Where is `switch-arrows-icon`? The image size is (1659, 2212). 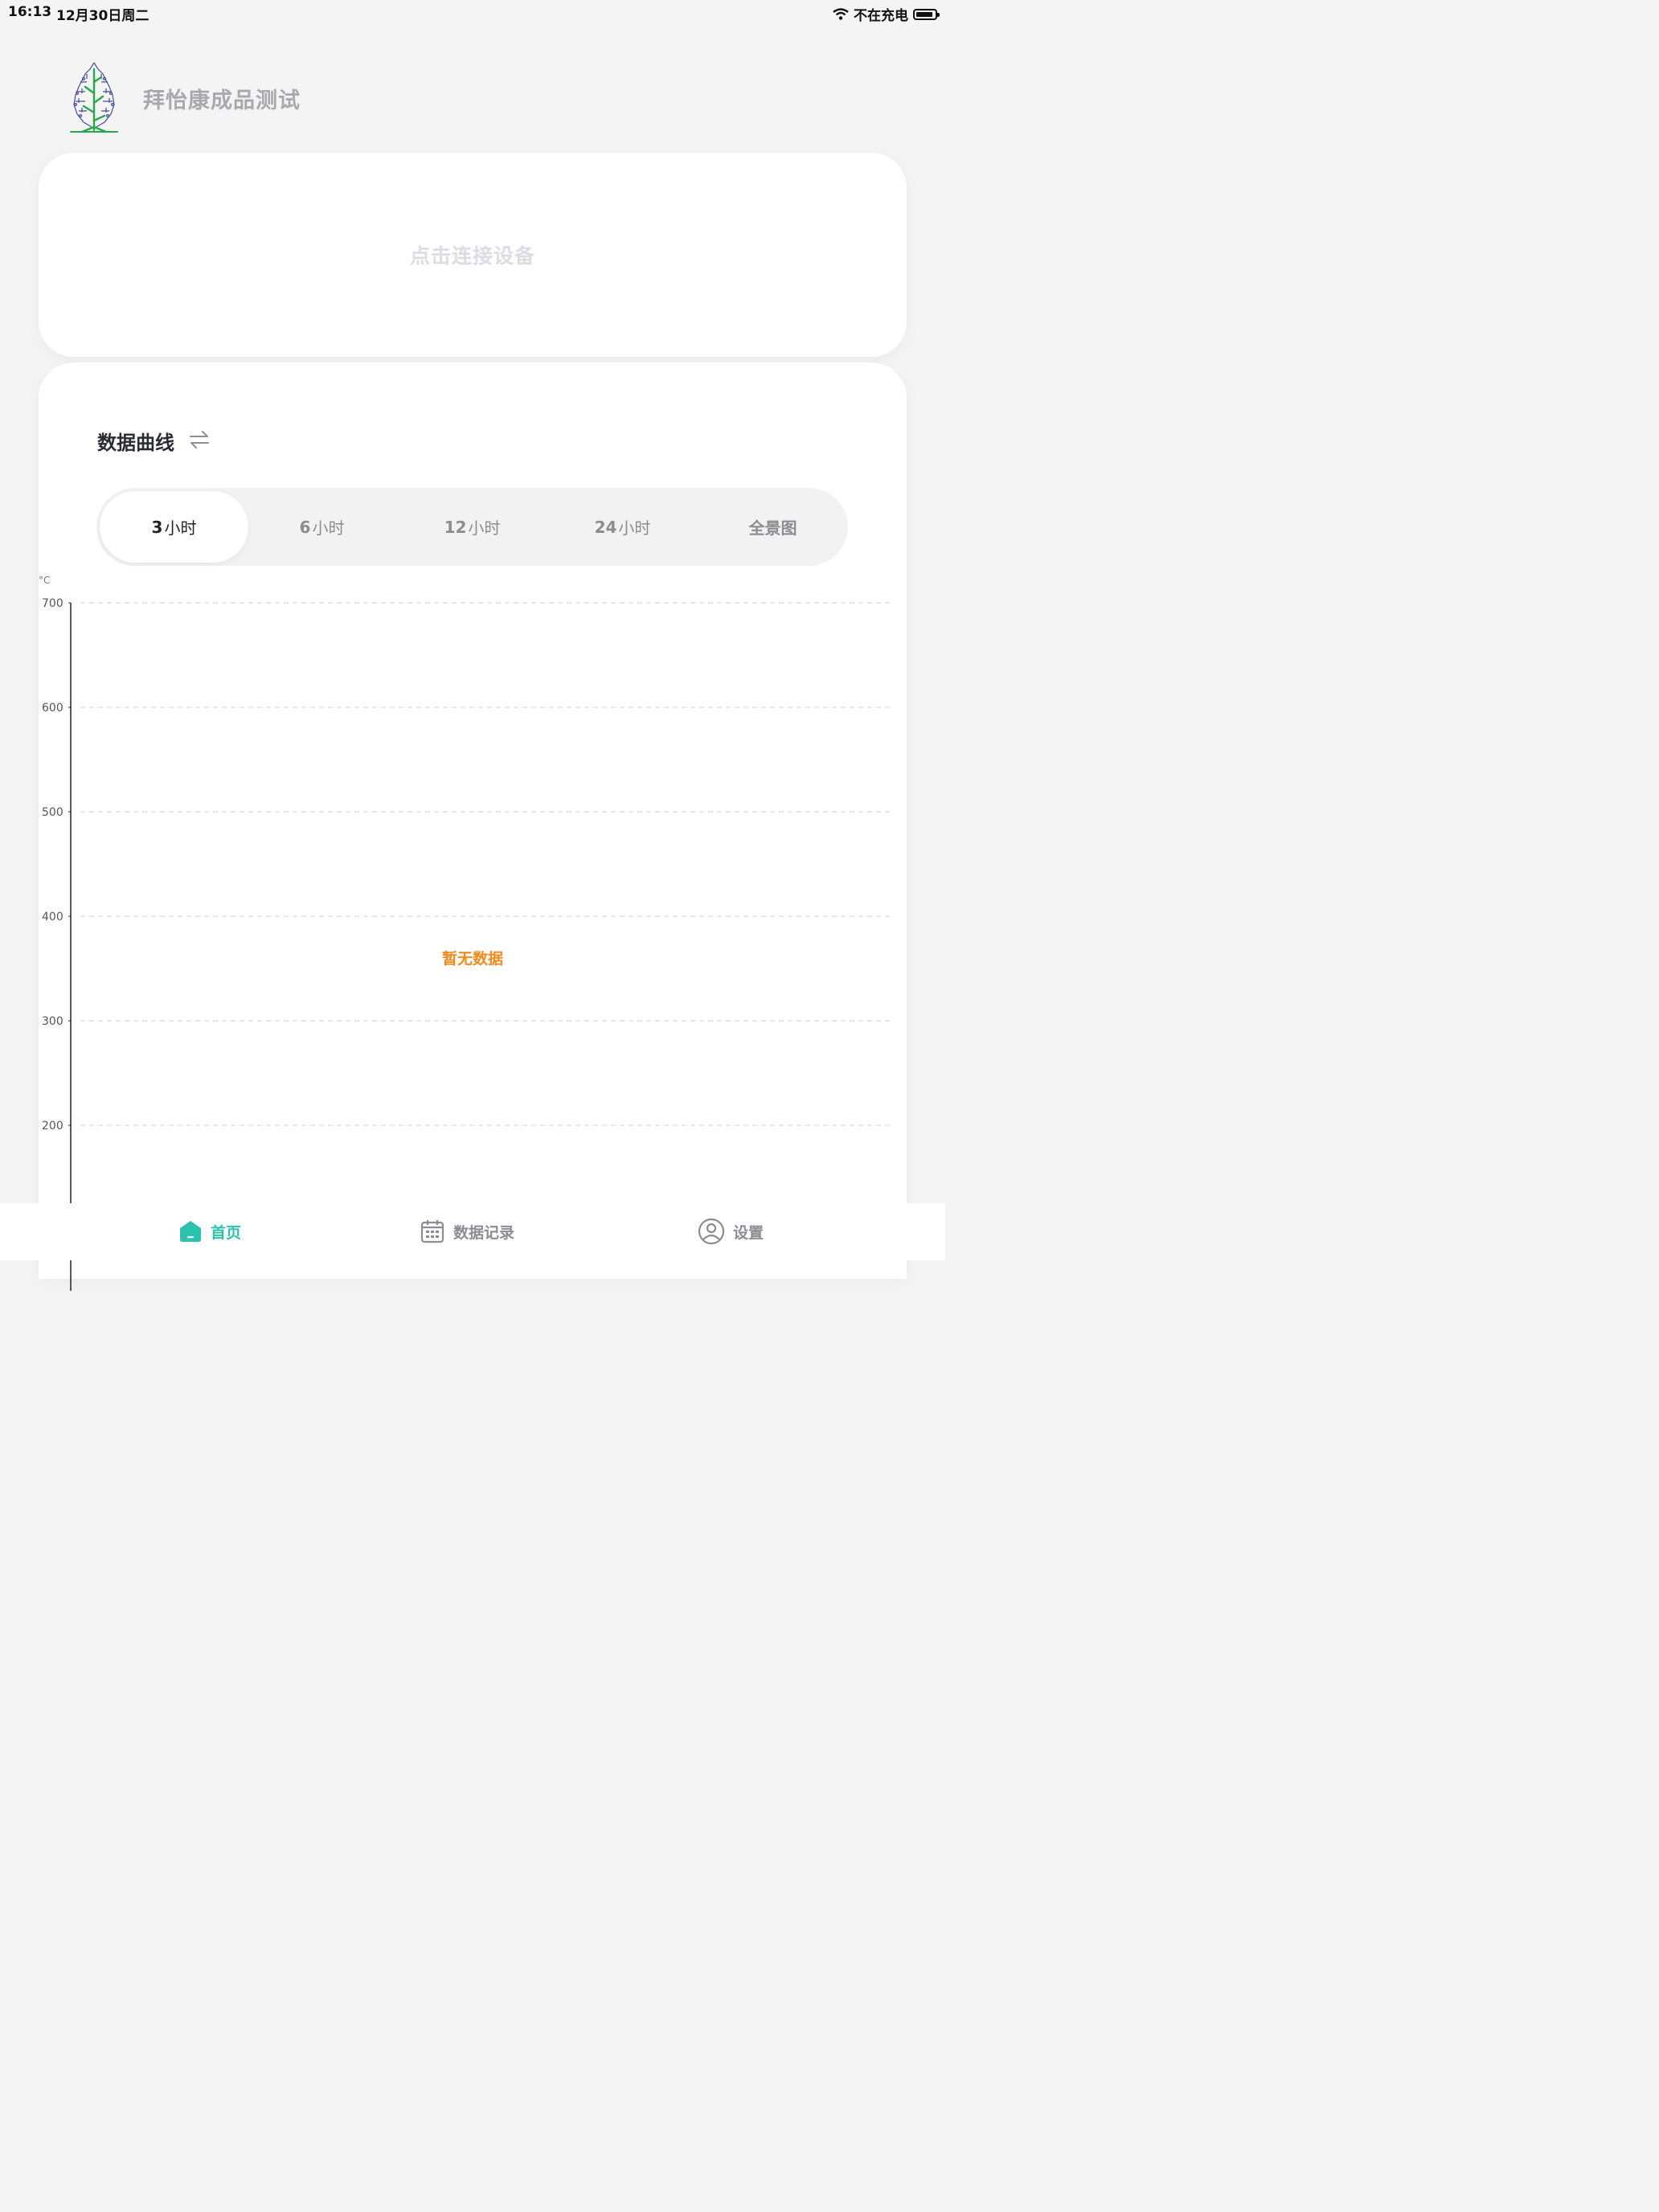 switch-arrows-icon is located at coordinates (199, 439).